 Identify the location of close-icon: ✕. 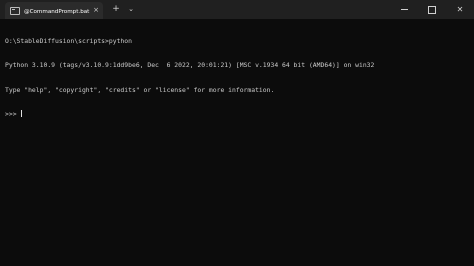
(460, 9).